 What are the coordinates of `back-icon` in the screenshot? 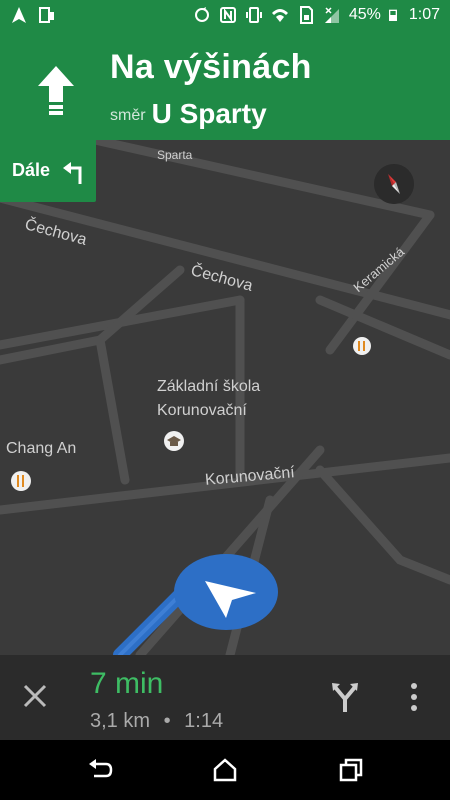 It's located at (101, 770).